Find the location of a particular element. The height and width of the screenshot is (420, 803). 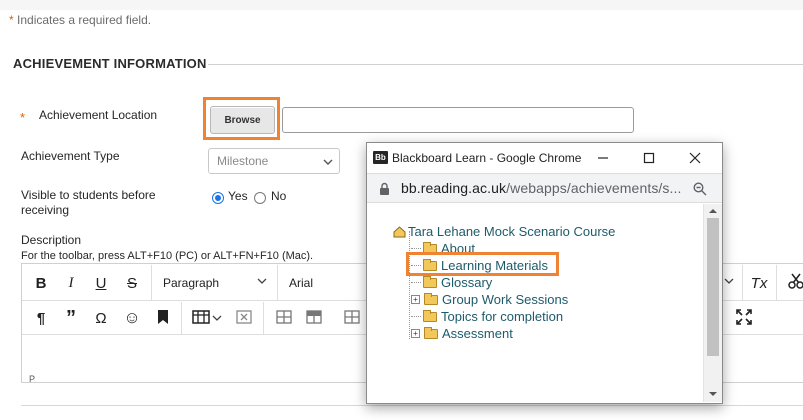

visible-label-line2: receiving is located at coordinates (45, 210).